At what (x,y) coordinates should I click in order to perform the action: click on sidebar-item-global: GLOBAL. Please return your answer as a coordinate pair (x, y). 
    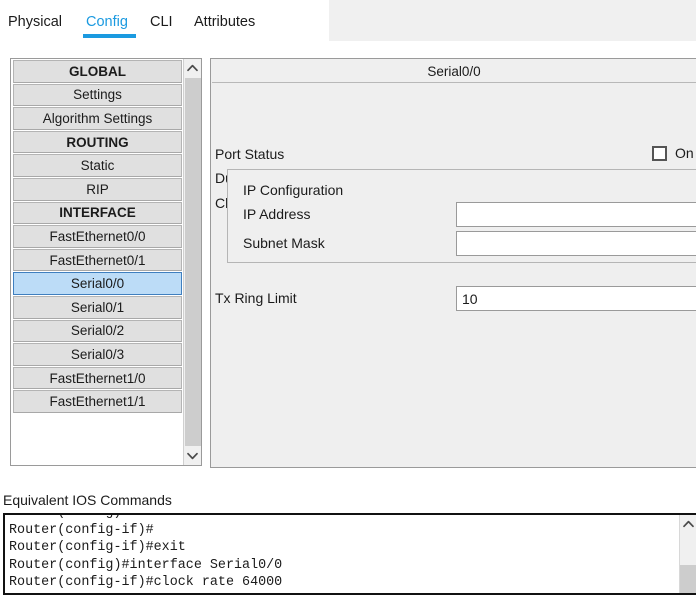
    Looking at the image, I should click on (97, 71).